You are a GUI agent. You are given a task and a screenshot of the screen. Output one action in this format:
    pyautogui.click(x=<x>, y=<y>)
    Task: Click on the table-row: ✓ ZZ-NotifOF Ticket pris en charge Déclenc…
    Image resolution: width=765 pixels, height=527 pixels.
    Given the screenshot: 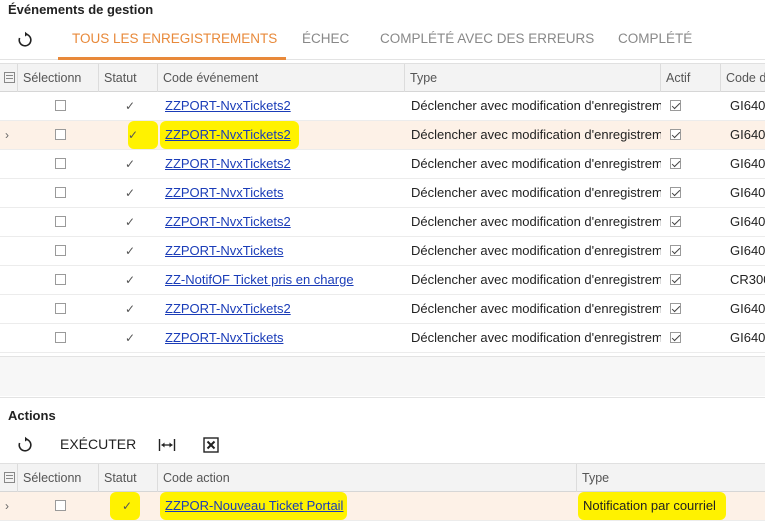 What is the action you would take?
    pyautogui.click(x=382, y=280)
    